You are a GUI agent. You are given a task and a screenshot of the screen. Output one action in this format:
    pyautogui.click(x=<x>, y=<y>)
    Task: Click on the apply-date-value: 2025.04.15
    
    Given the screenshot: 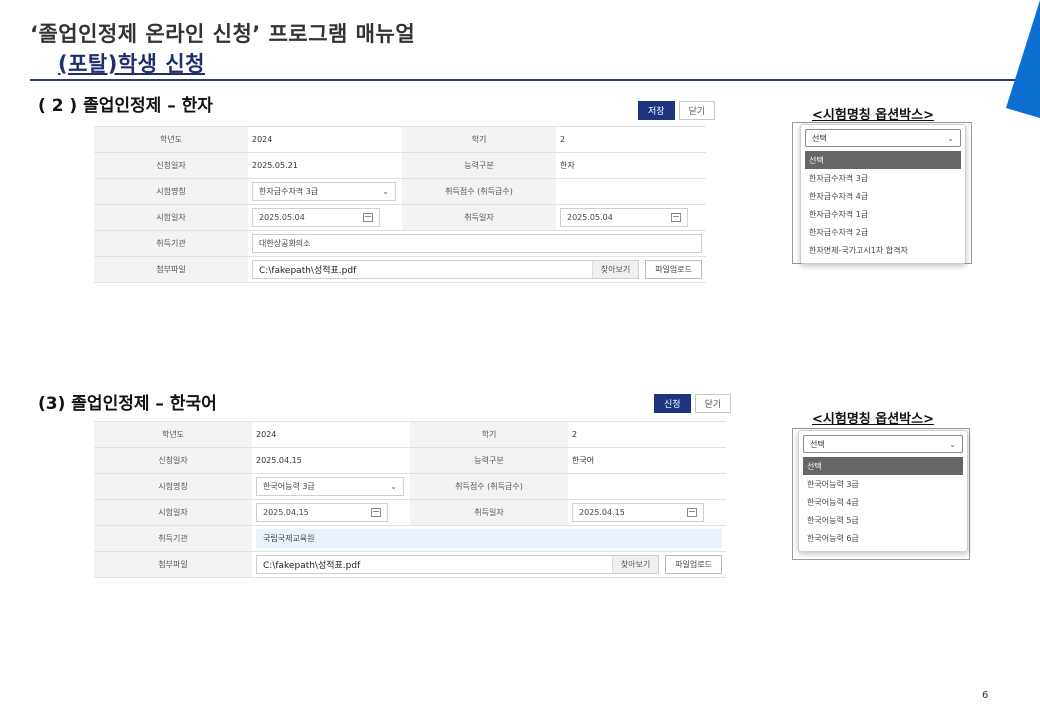 What is the action you would take?
    pyautogui.click(x=331, y=460)
    